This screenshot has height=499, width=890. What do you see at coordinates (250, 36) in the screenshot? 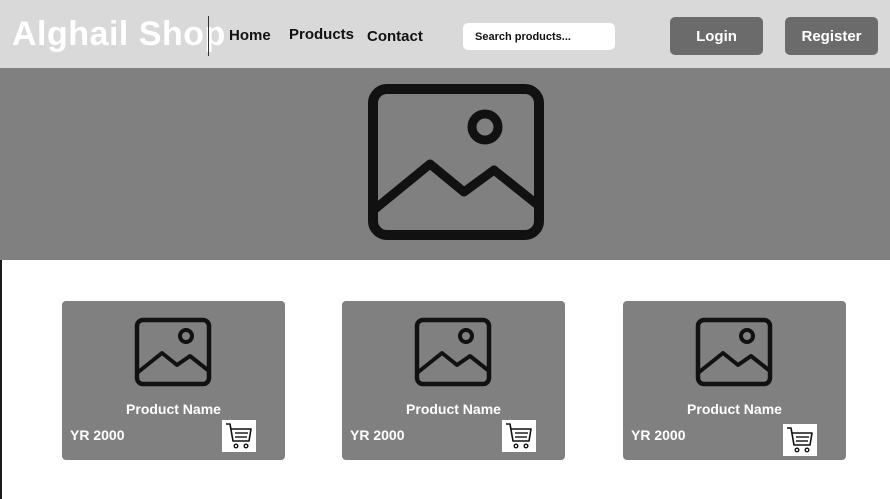
I see `nav-home-link: Home` at bounding box center [250, 36].